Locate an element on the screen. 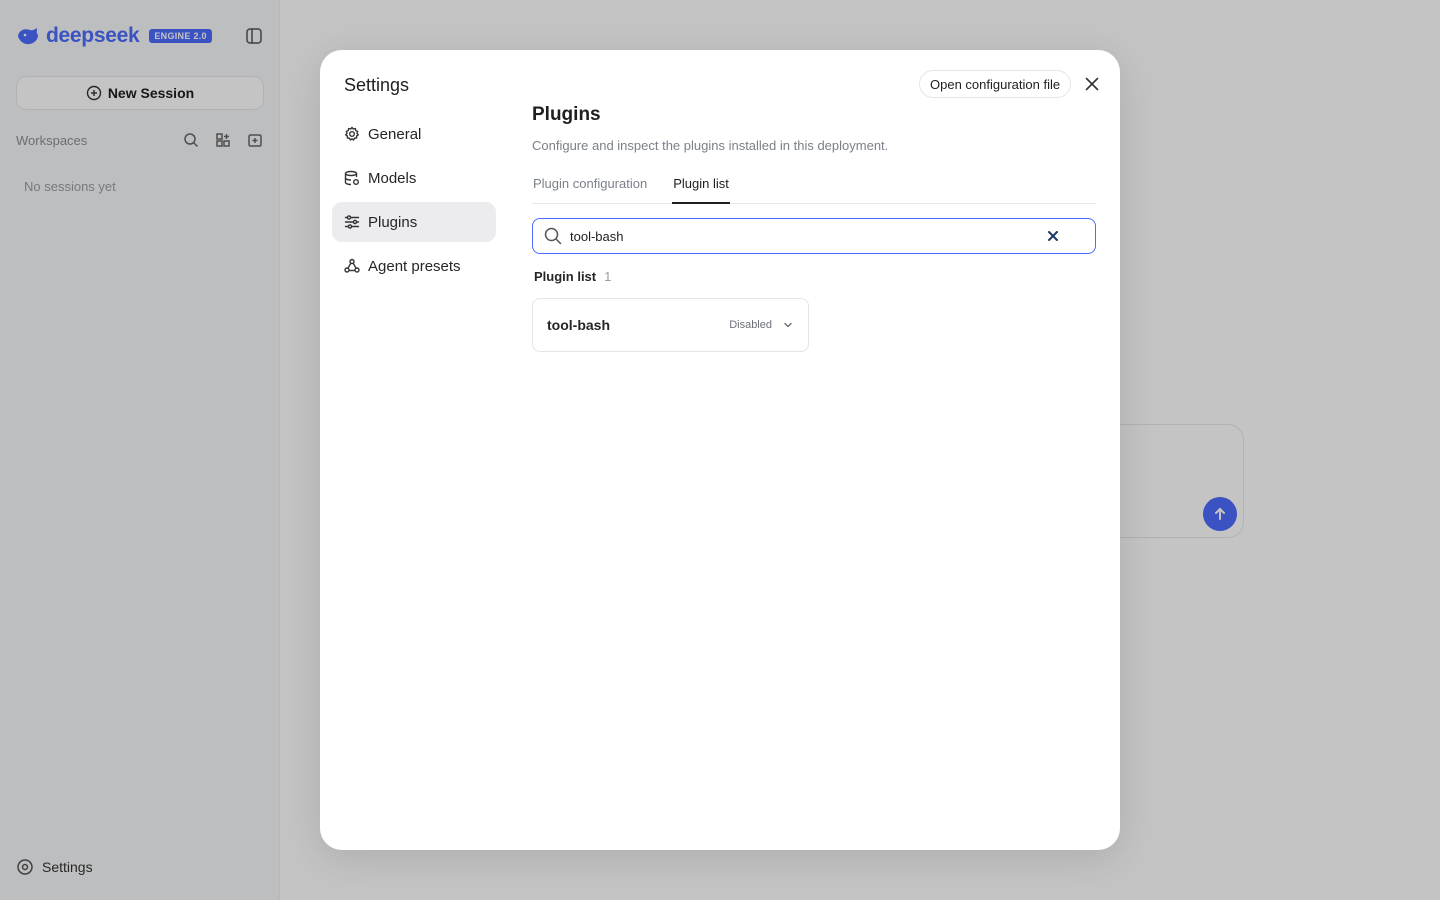  sliders-icon is located at coordinates (352, 222).